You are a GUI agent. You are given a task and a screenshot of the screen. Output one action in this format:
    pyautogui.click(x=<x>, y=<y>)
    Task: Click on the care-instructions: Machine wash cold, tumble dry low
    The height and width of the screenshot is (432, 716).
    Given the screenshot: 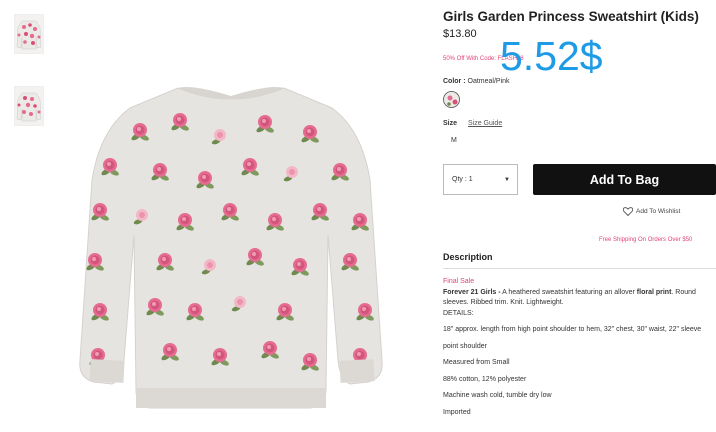 What is the action you would take?
    pyautogui.click(x=497, y=395)
    